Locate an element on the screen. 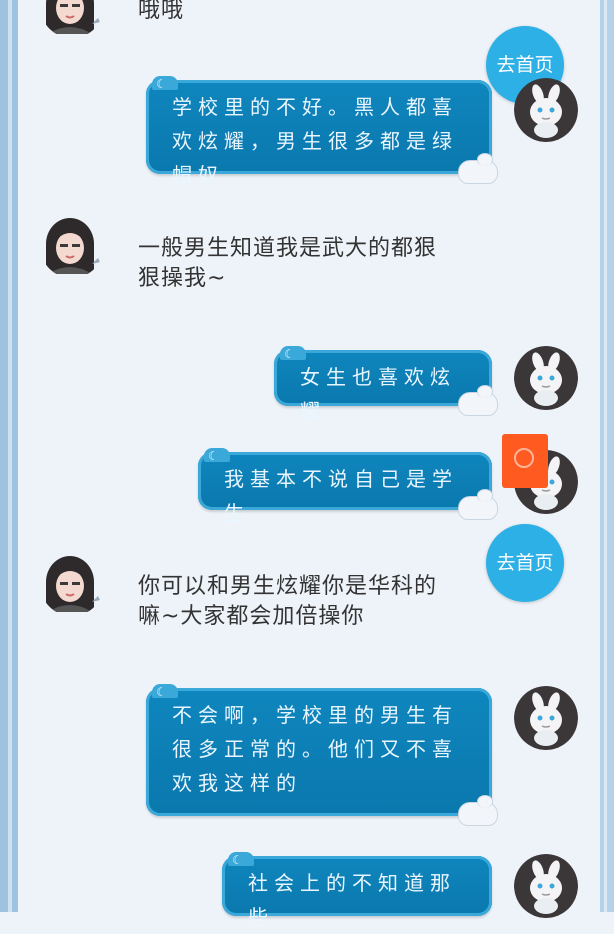 This screenshot has height=934, width=614. message-text: 哦哦 is located at coordinates (161, 11).